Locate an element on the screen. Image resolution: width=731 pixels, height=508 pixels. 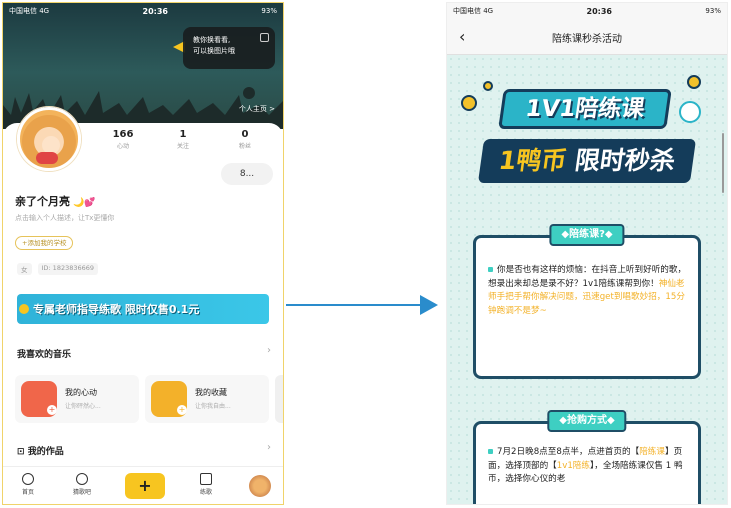
username-text: 亲了个月亮 is located at coordinates (42, 201).